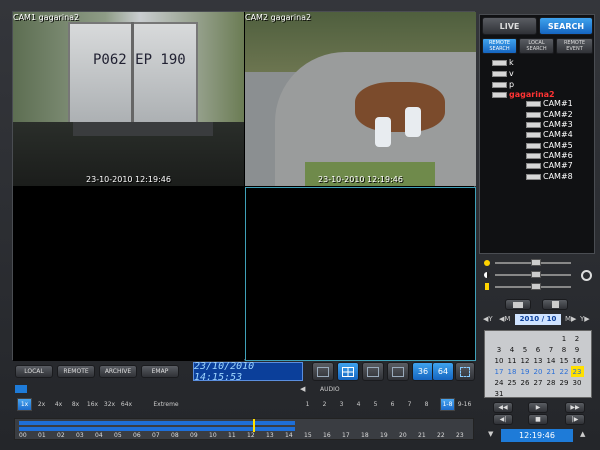 The height and width of the screenshot is (450, 600). I want to click on fullscreen-button, so click(465, 371).